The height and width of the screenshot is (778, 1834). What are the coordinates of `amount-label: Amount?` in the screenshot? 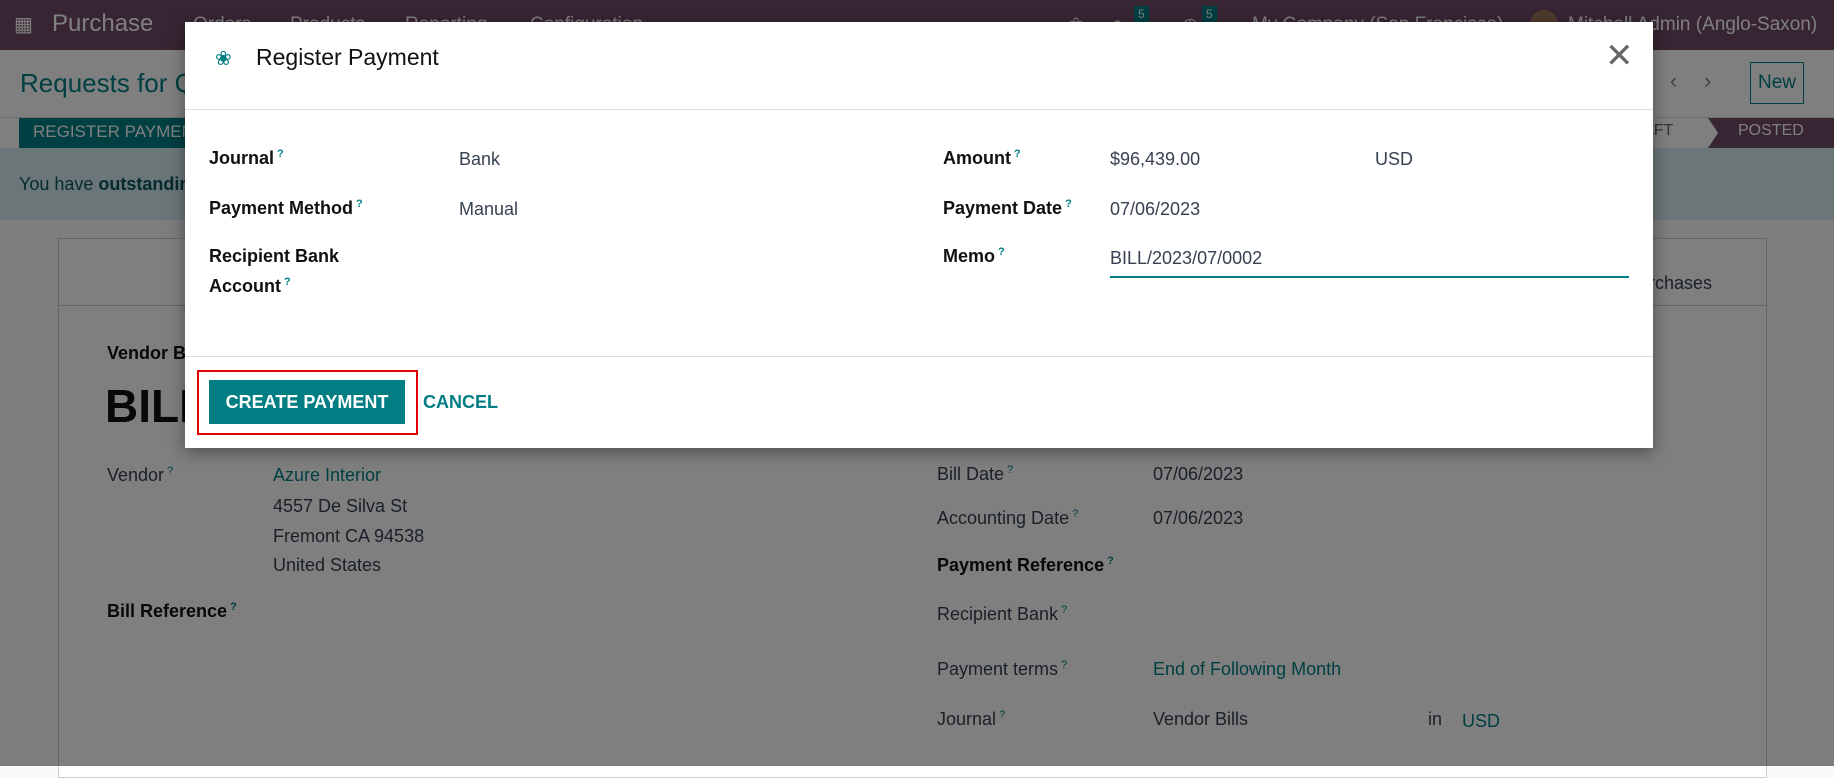 It's located at (982, 158).